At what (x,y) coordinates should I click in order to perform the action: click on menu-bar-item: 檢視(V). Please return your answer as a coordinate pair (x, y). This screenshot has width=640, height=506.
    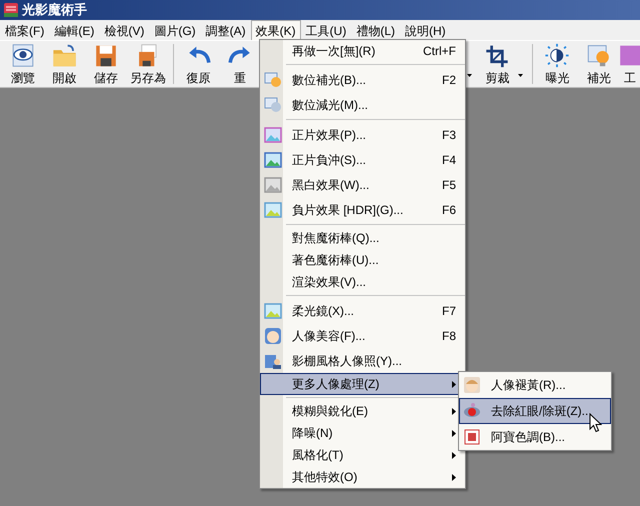
    Looking at the image, I should click on (124, 30).